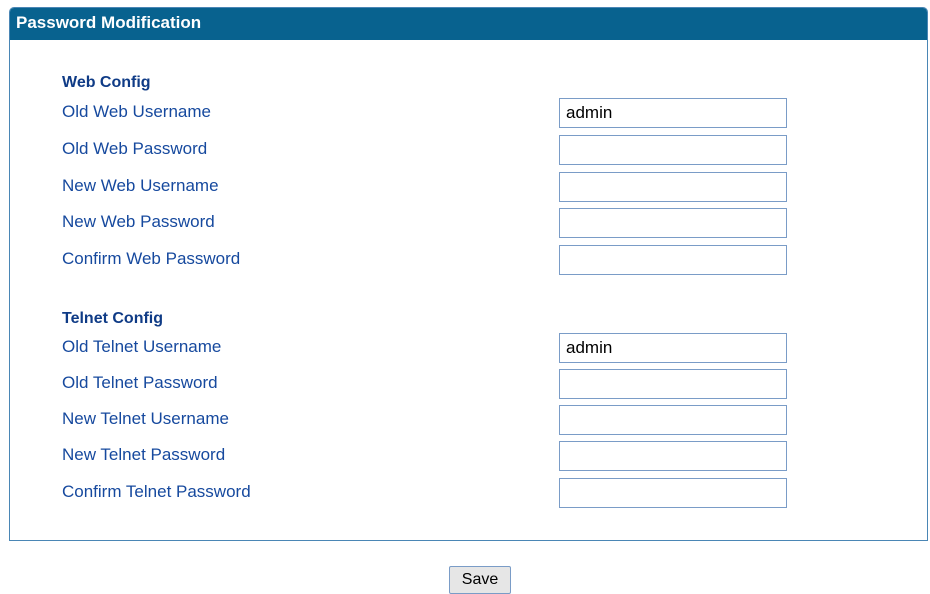  I want to click on confirm-web-password-input, so click(673, 260).